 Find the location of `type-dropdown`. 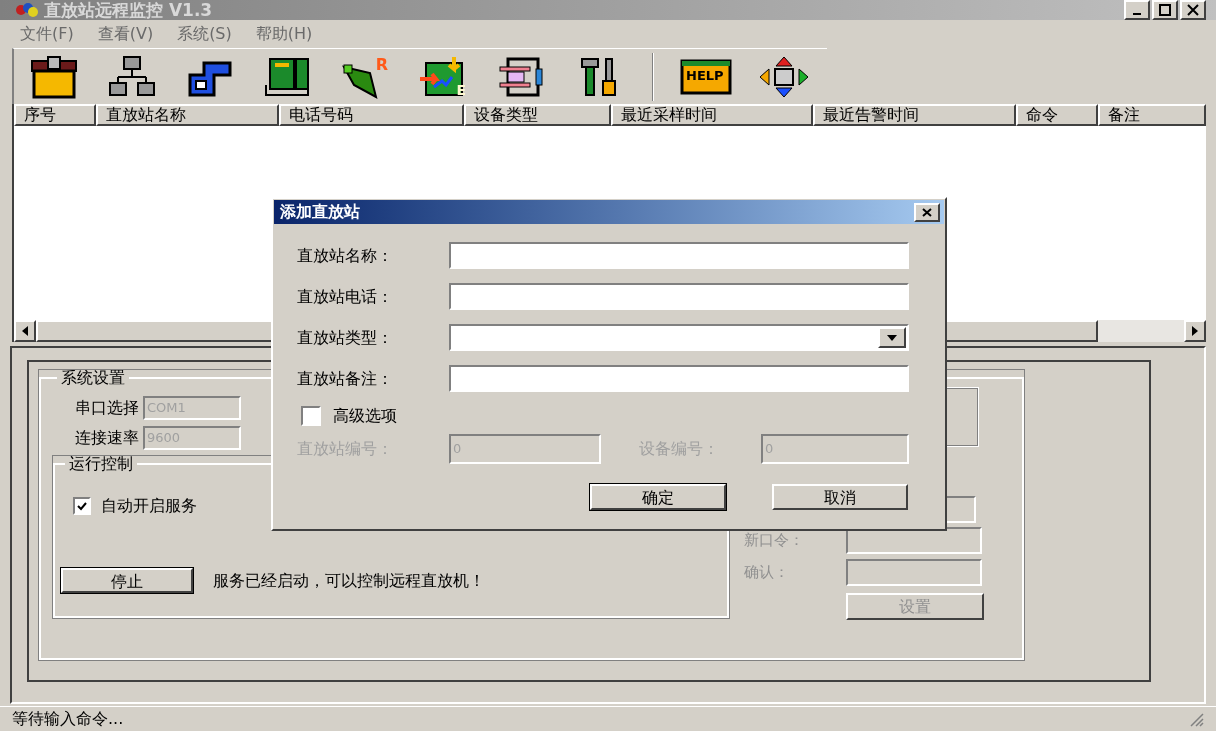

type-dropdown is located at coordinates (678, 337).